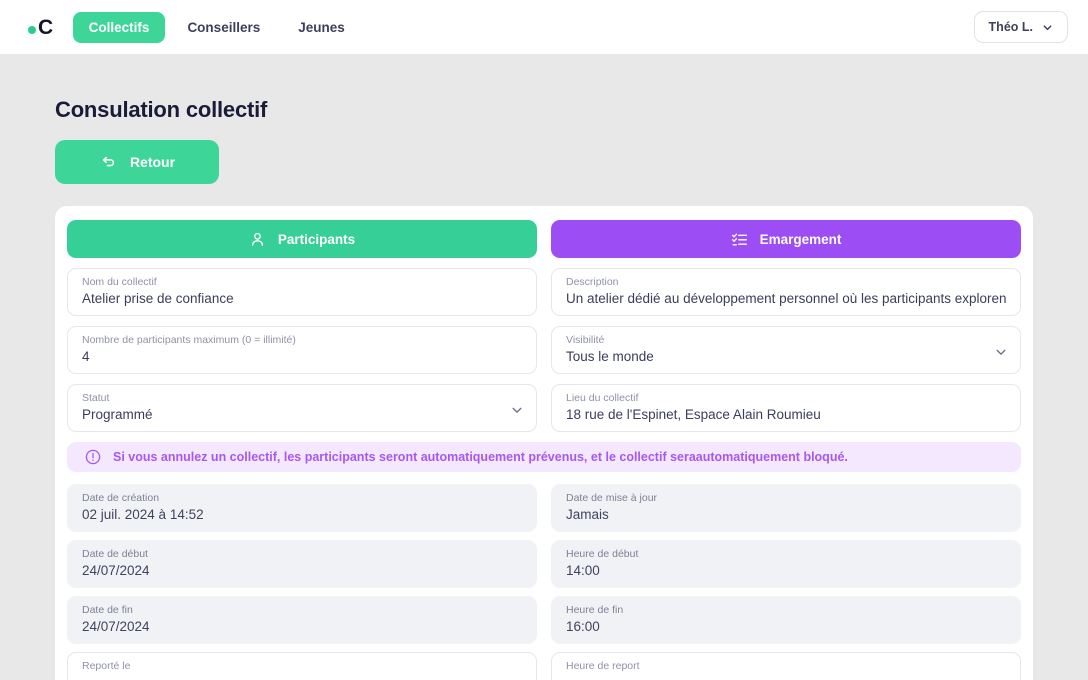 The width and height of the screenshot is (1088, 680). What do you see at coordinates (32, 30) in the screenshot?
I see `brand-dot-icon` at bounding box center [32, 30].